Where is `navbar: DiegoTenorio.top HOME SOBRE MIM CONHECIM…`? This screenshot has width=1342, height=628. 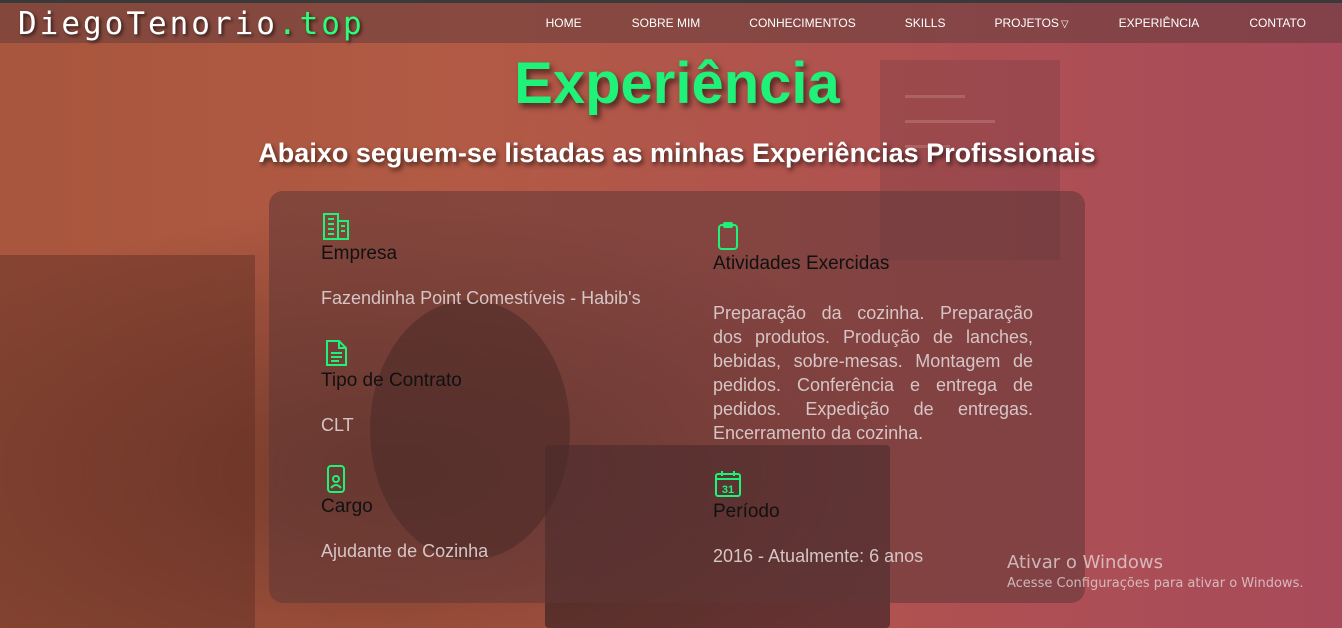 navbar: DiegoTenorio.top HOME SOBRE MIM CONHECIM… is located at coordinates (671, 21).